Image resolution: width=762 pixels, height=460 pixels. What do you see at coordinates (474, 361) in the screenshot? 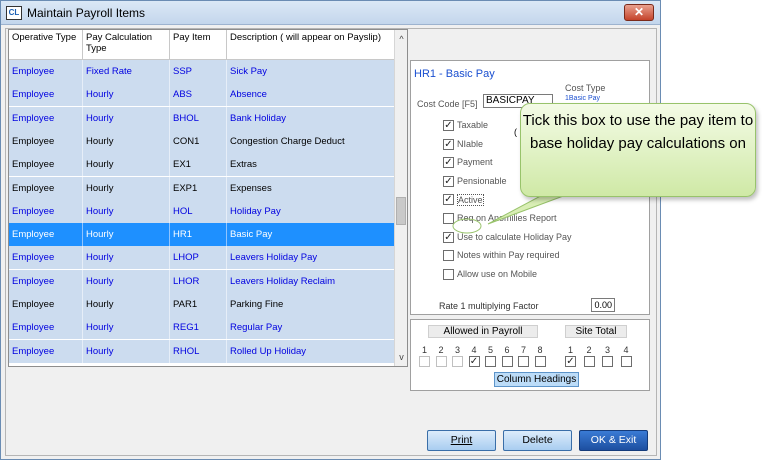
I see `payroll-checkbox-checked-icon: ✓` at bounding box center [474, 361].